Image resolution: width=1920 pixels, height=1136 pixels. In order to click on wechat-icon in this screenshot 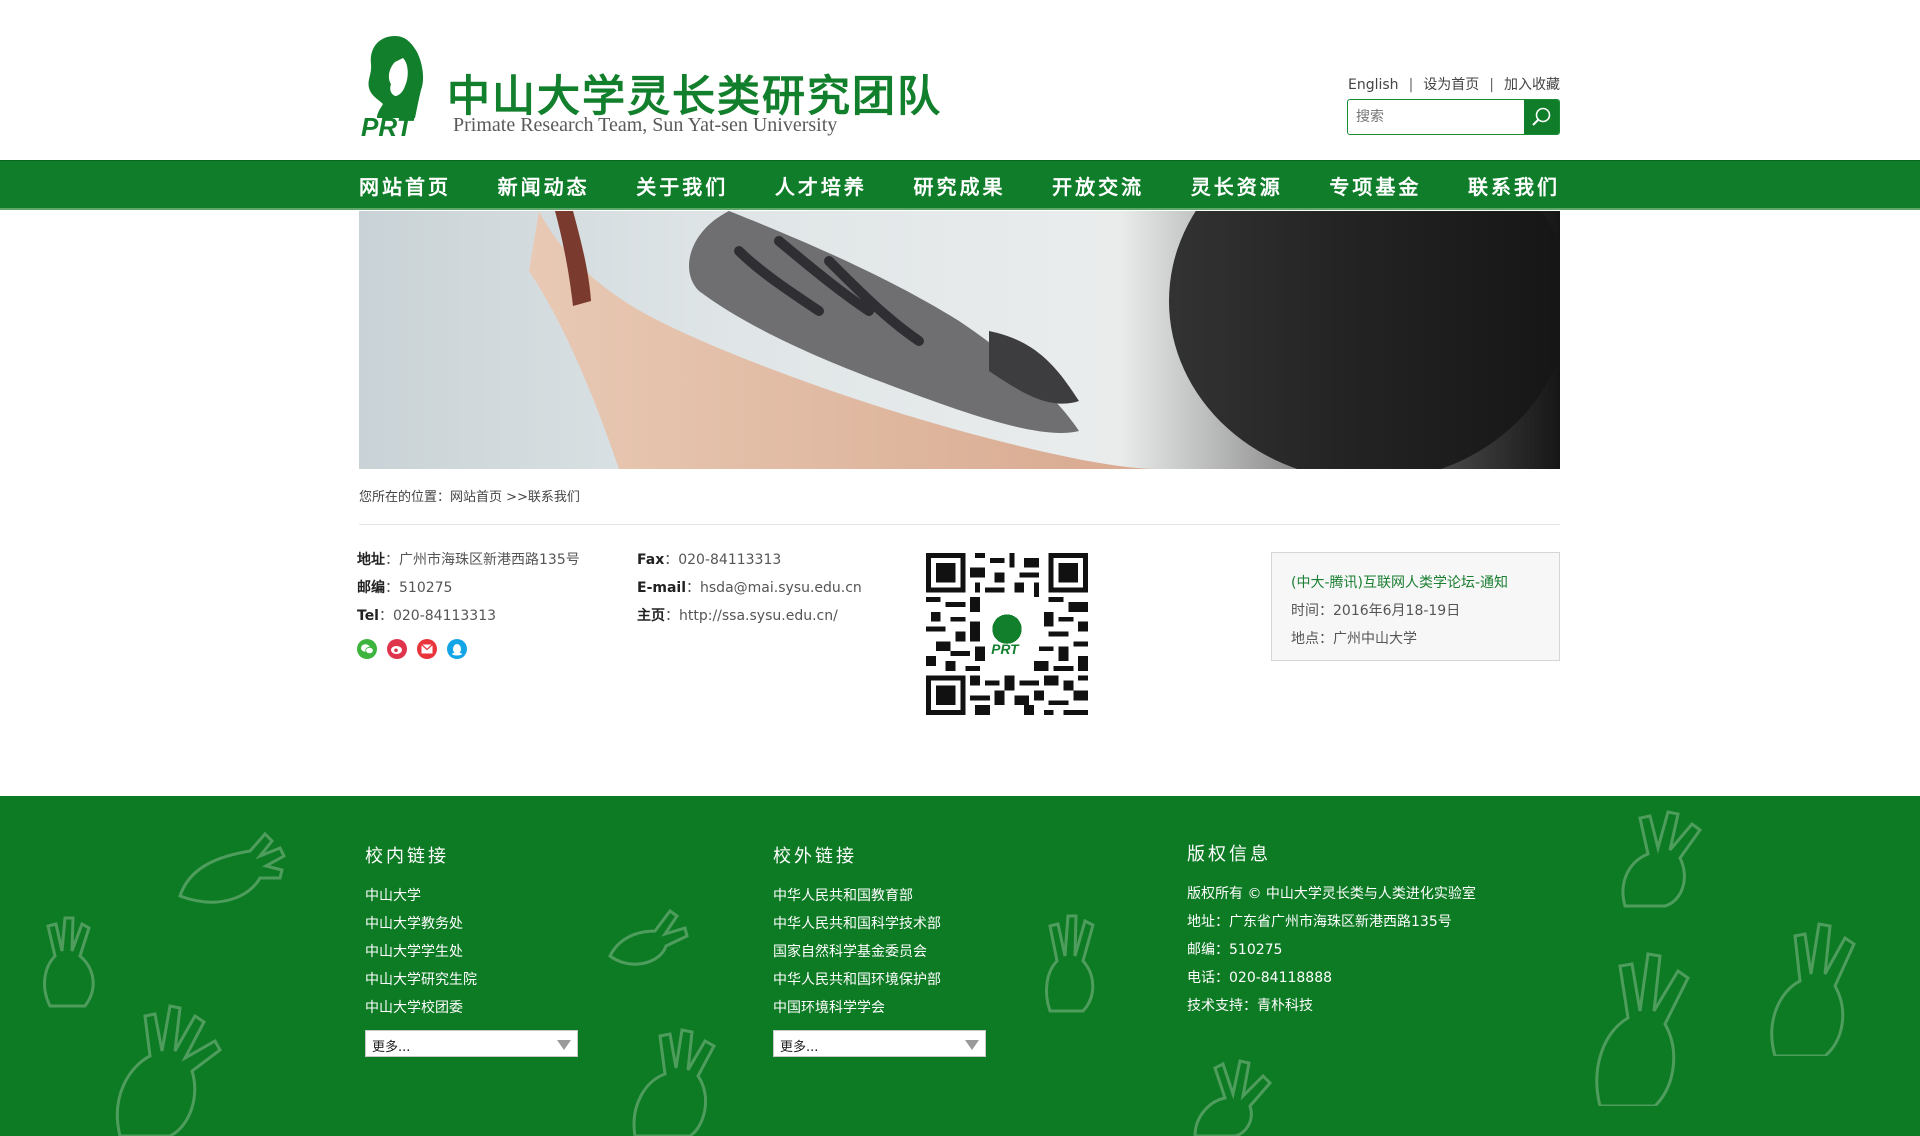, I will do `click(367, 649)`.